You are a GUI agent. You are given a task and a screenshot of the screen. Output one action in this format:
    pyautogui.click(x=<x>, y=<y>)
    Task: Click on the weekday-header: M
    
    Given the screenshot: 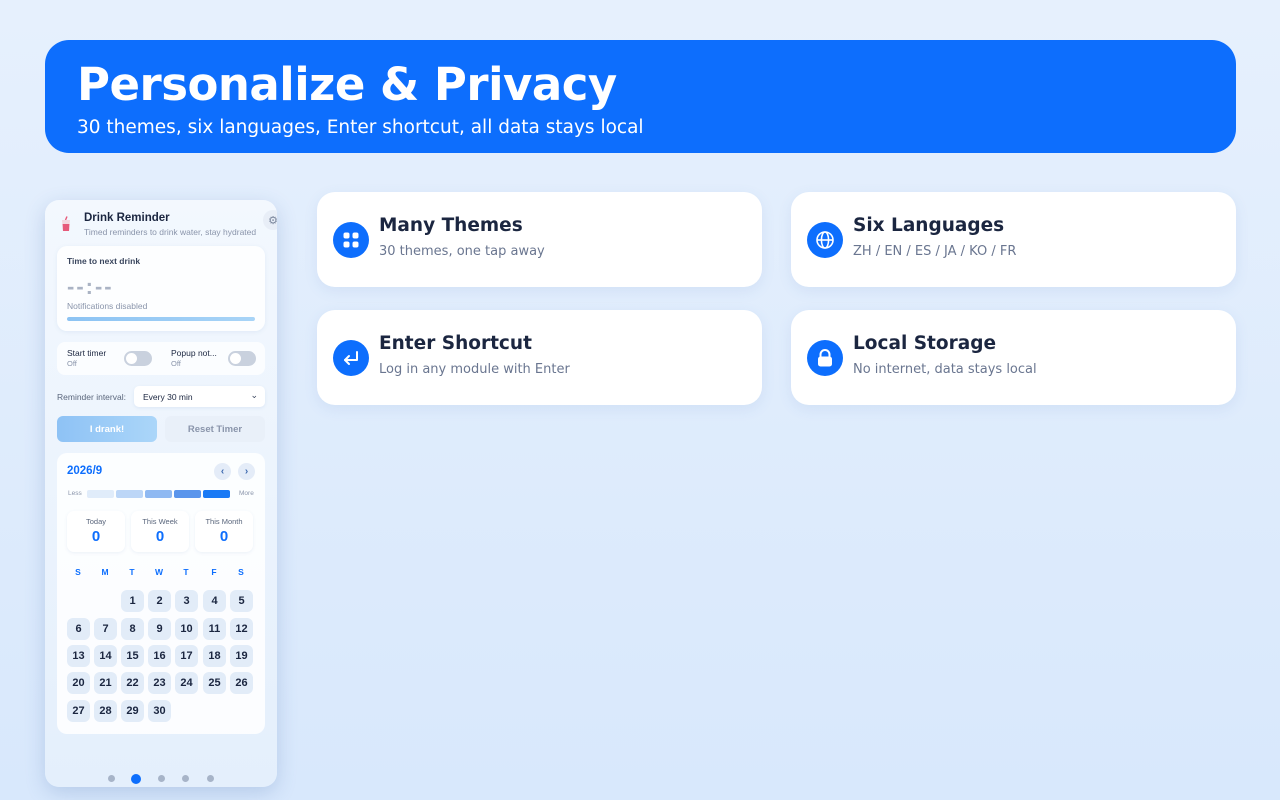 What is the action you would take?
    pyautogui.click(x=105, y=572)
    